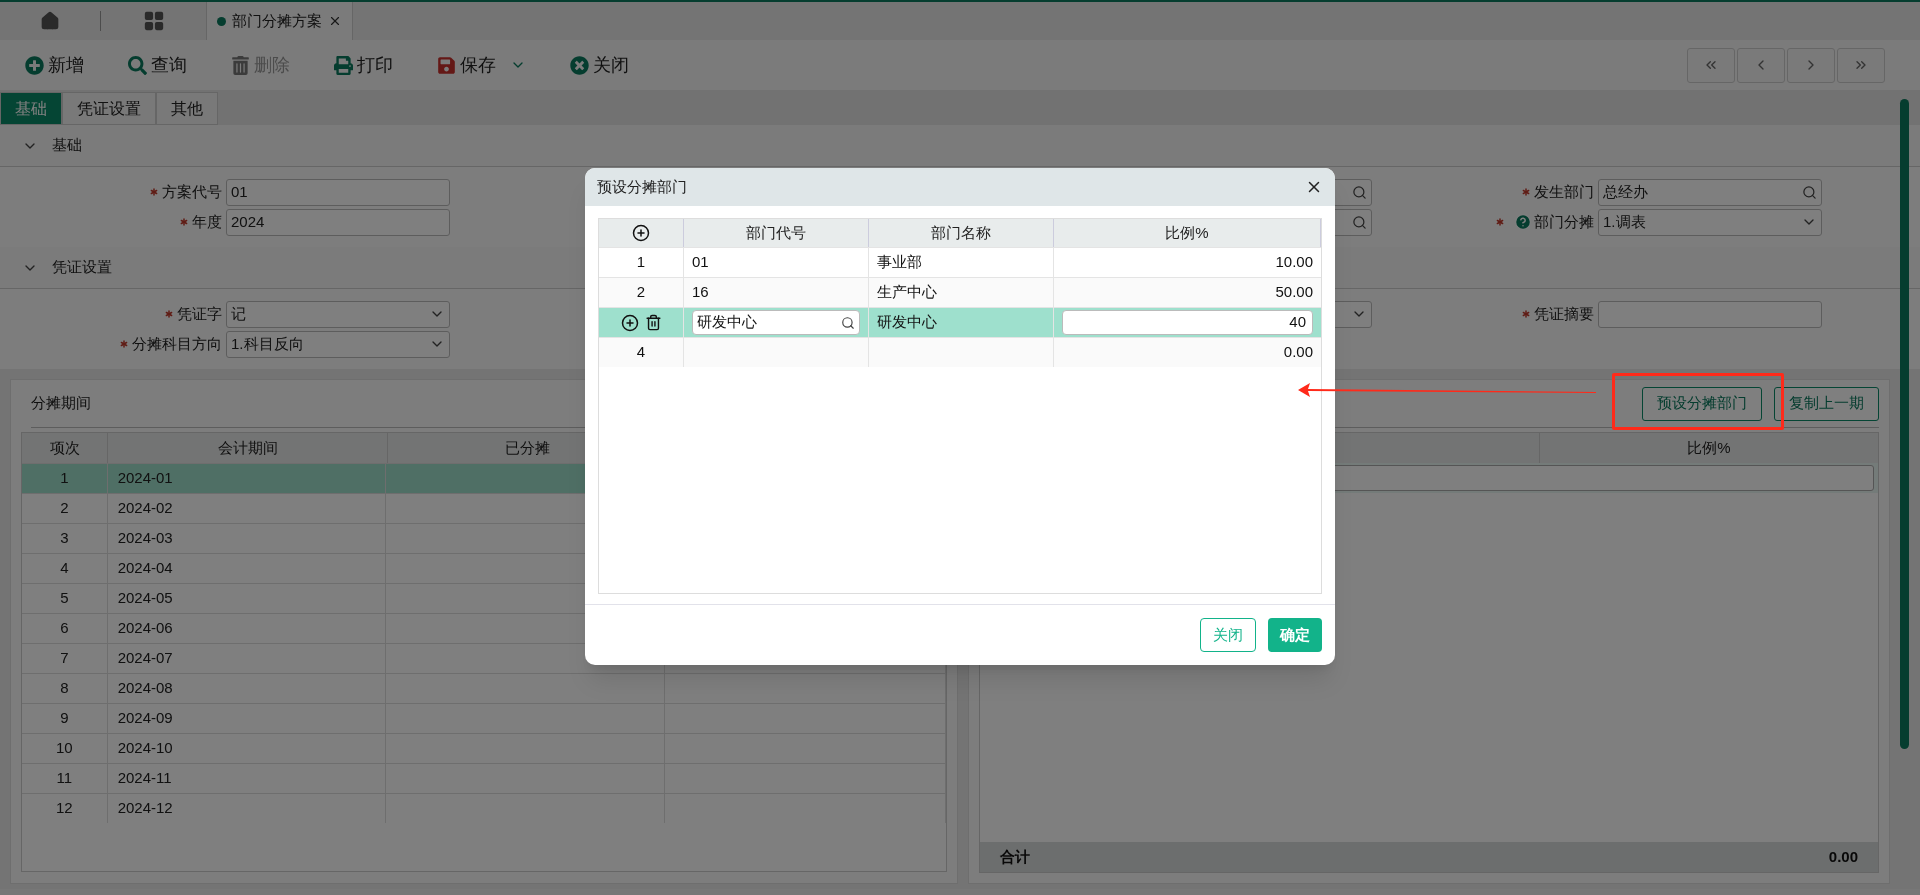 This screenshot has height=895, width=1920. I want to click on input-field: 总经办, so click(1710, 192).